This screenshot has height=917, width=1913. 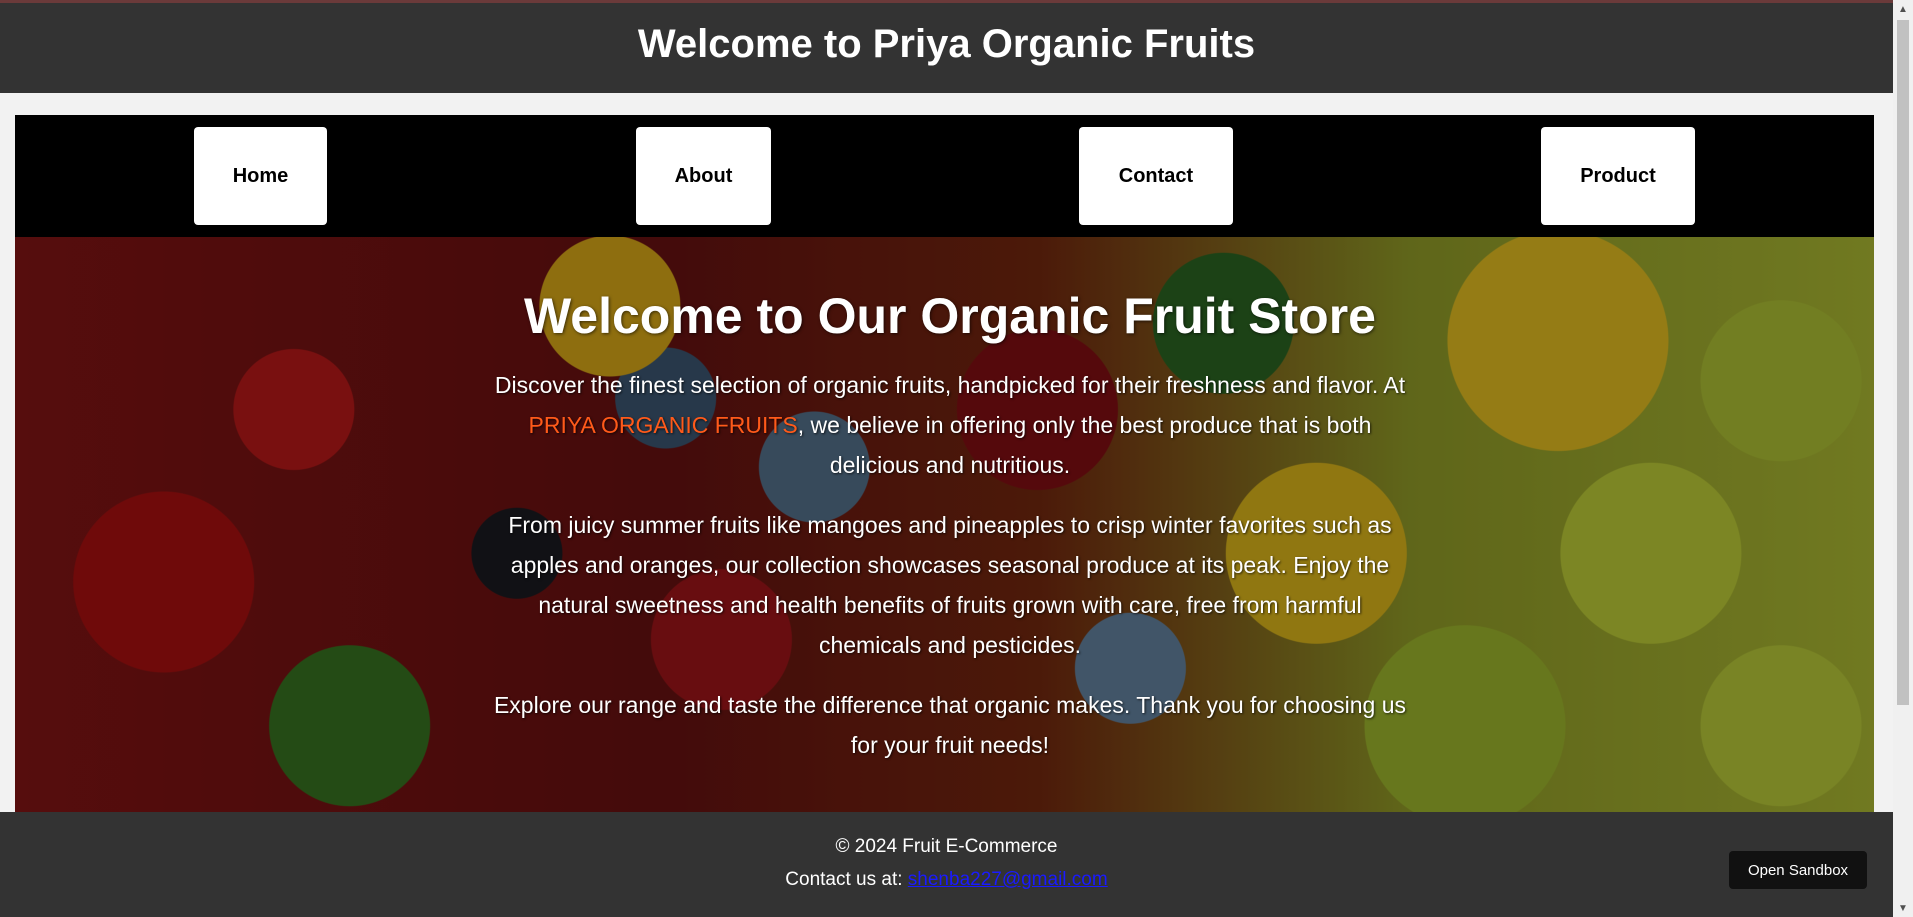 I want to click on footer-email-link: shenba227@gmail.com, so click(x=1008, y=879).